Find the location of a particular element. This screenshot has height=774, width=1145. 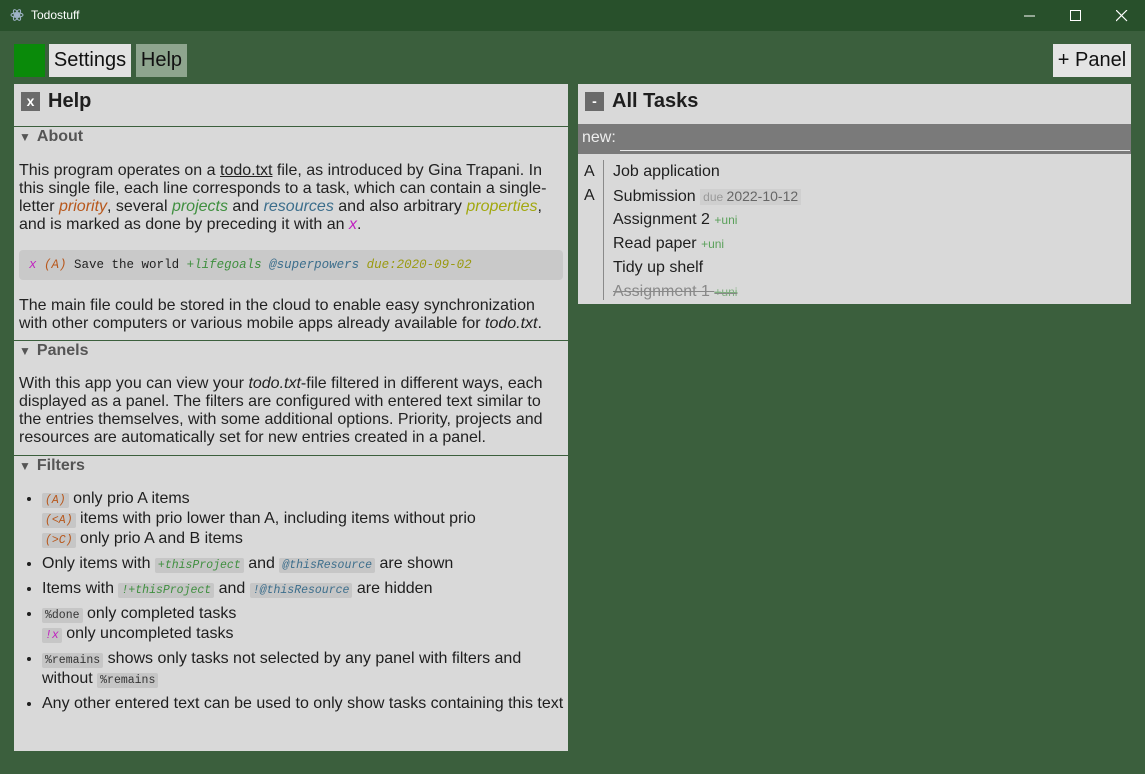

about-heading: About is located at coordinates (60, 136).